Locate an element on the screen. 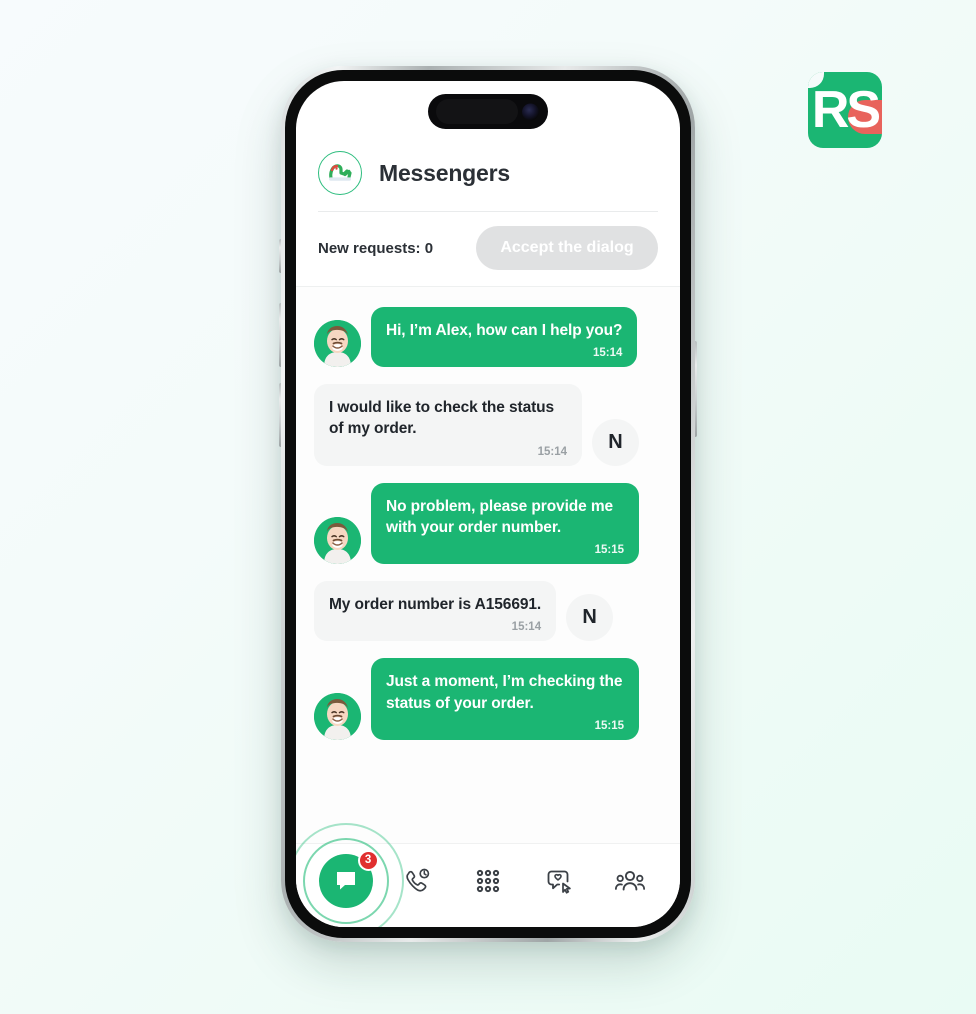 The image size is (976, 1014). nav-item-reviews is located at coordinates (559, 881).